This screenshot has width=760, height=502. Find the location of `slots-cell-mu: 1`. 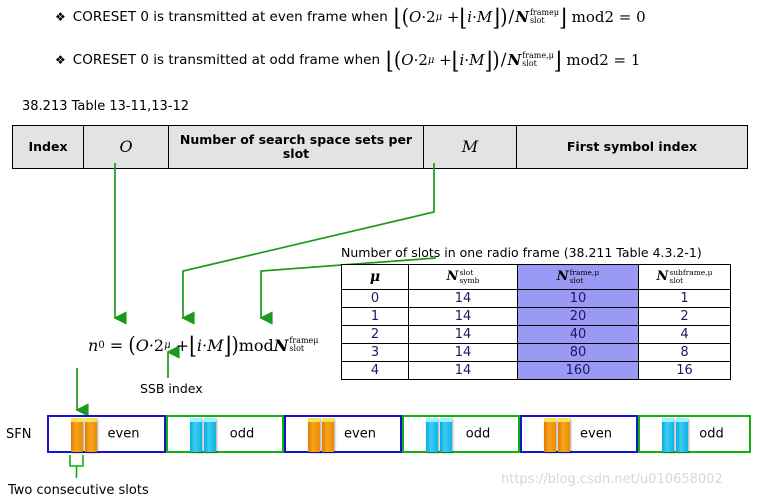

slots-cell-mu: 1 is located at coordinates (375, 316).